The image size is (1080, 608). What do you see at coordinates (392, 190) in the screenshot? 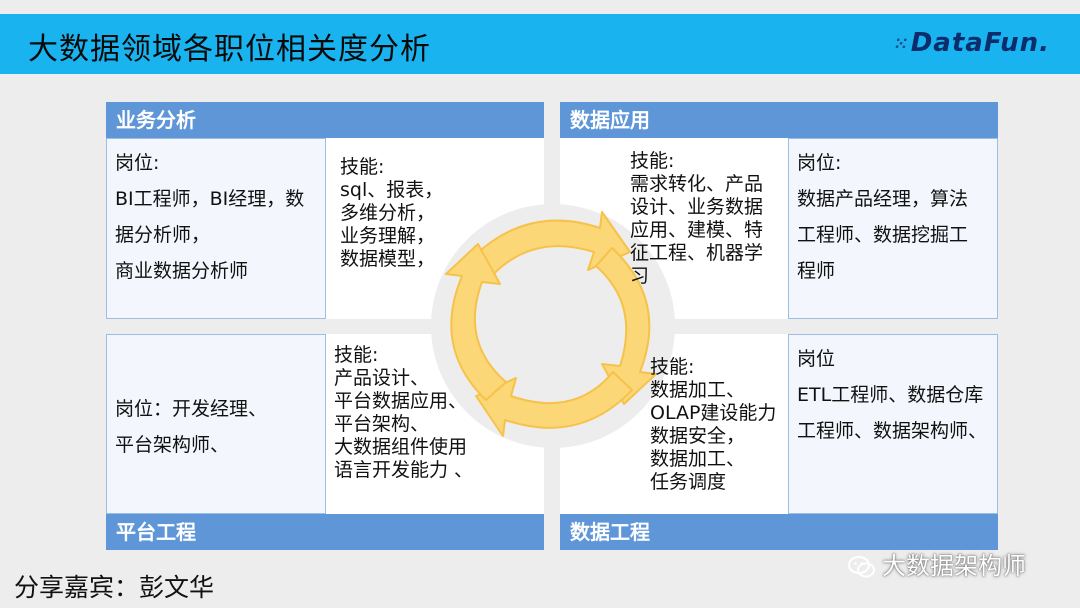
I see `skills-line: sql、报表，` at bounding box center [392, 190].